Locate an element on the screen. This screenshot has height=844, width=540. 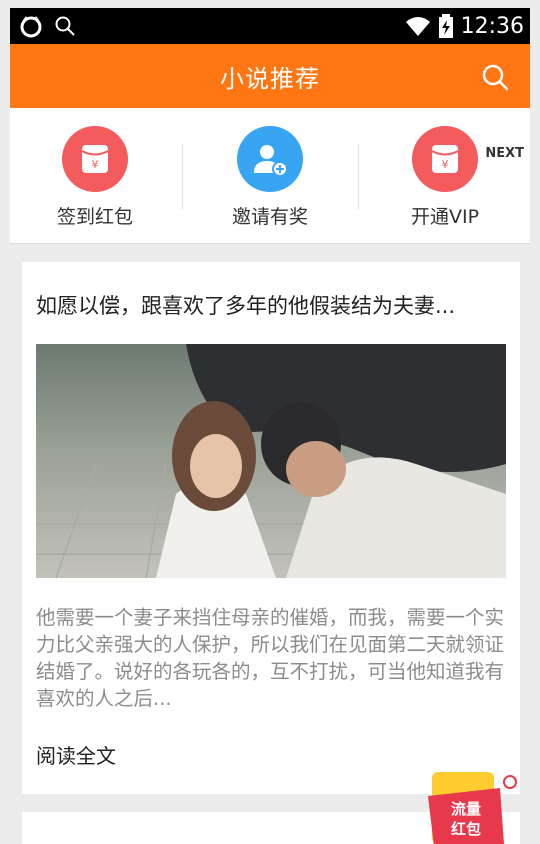
wifi-icon is located at coordinates (417, 26).